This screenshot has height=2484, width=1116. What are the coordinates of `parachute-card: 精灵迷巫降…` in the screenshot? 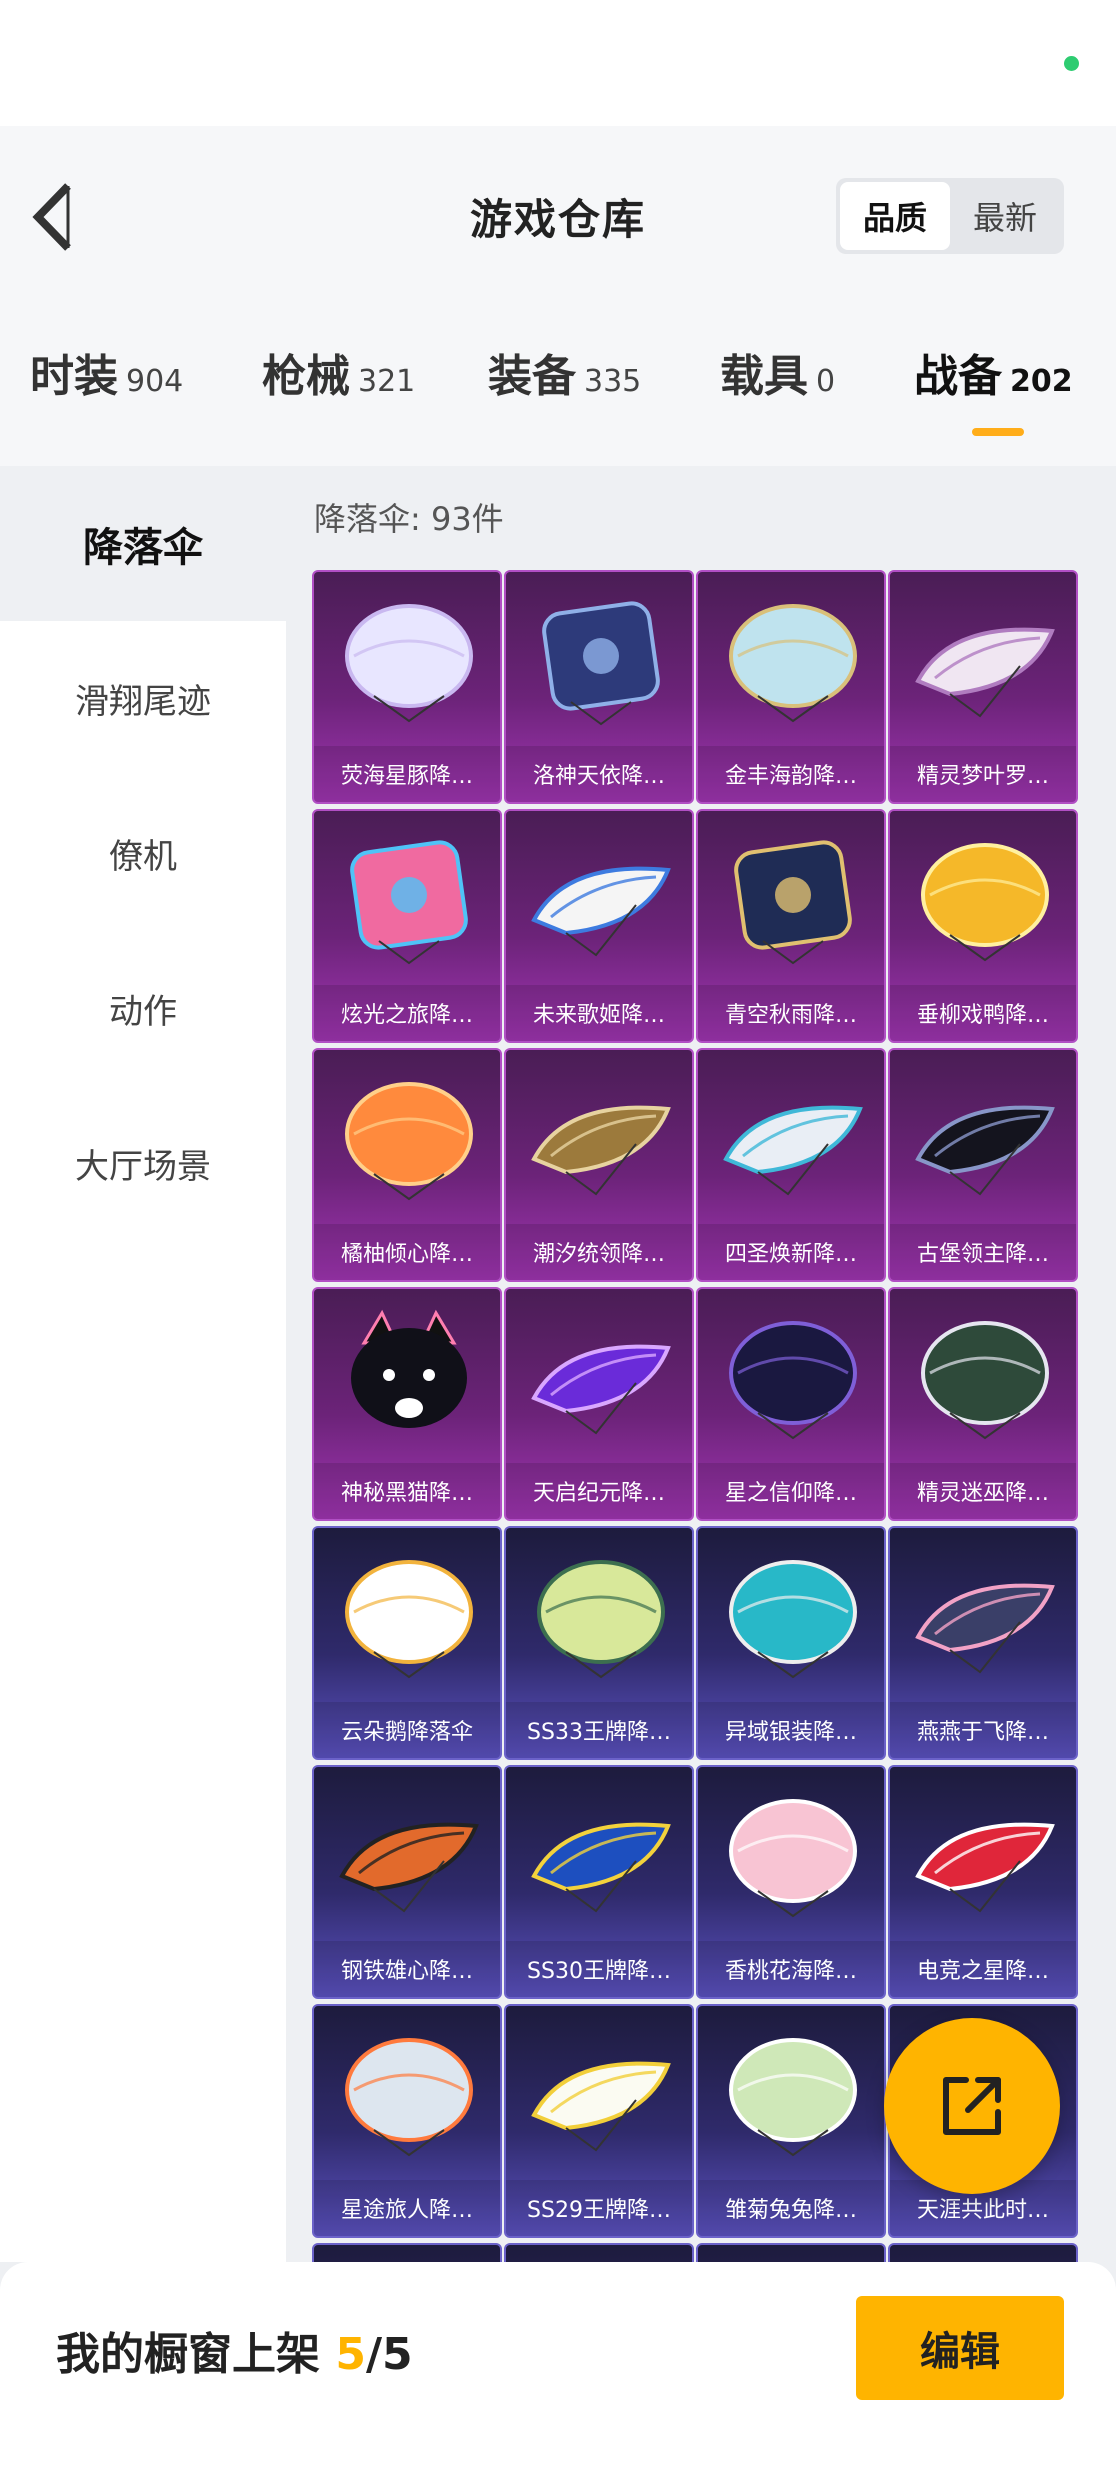 It's located at (983, 1404).